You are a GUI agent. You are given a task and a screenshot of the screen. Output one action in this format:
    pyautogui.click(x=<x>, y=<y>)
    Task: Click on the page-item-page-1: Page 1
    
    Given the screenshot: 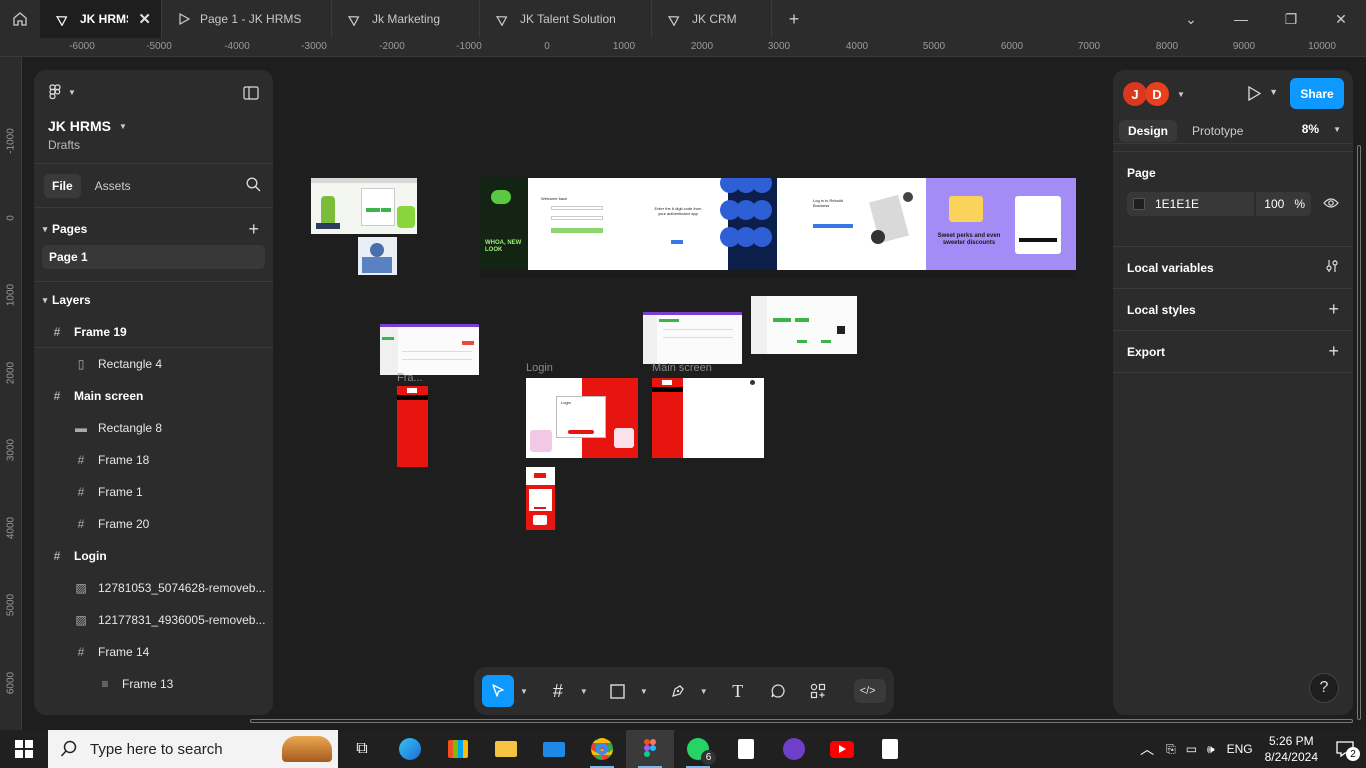 What is the action you would take?
    pyautogui.click(x=153, y=257)
    